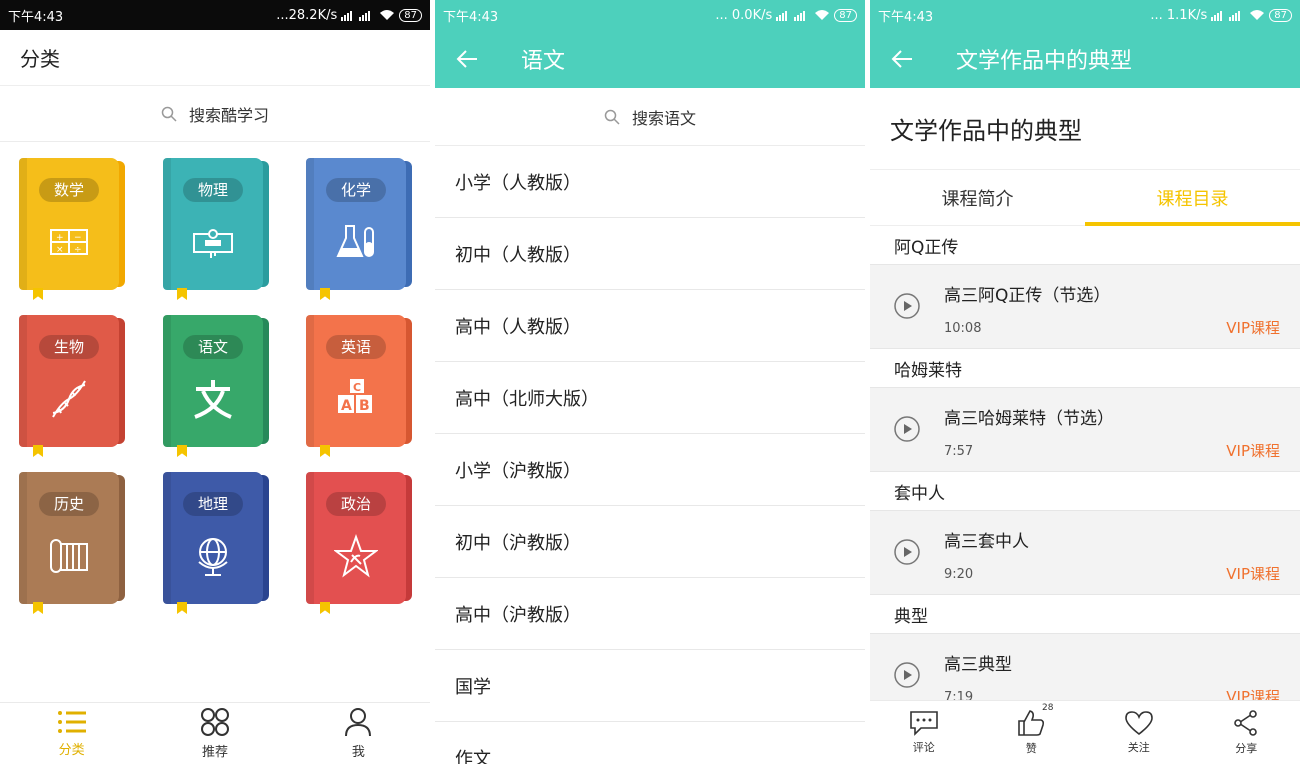 This screenshot has width=1300, height=764. What do you see at coordinates (71, 750) in the screenshot?
I see `nav-label: 分类` at bounding box center [71, 750].